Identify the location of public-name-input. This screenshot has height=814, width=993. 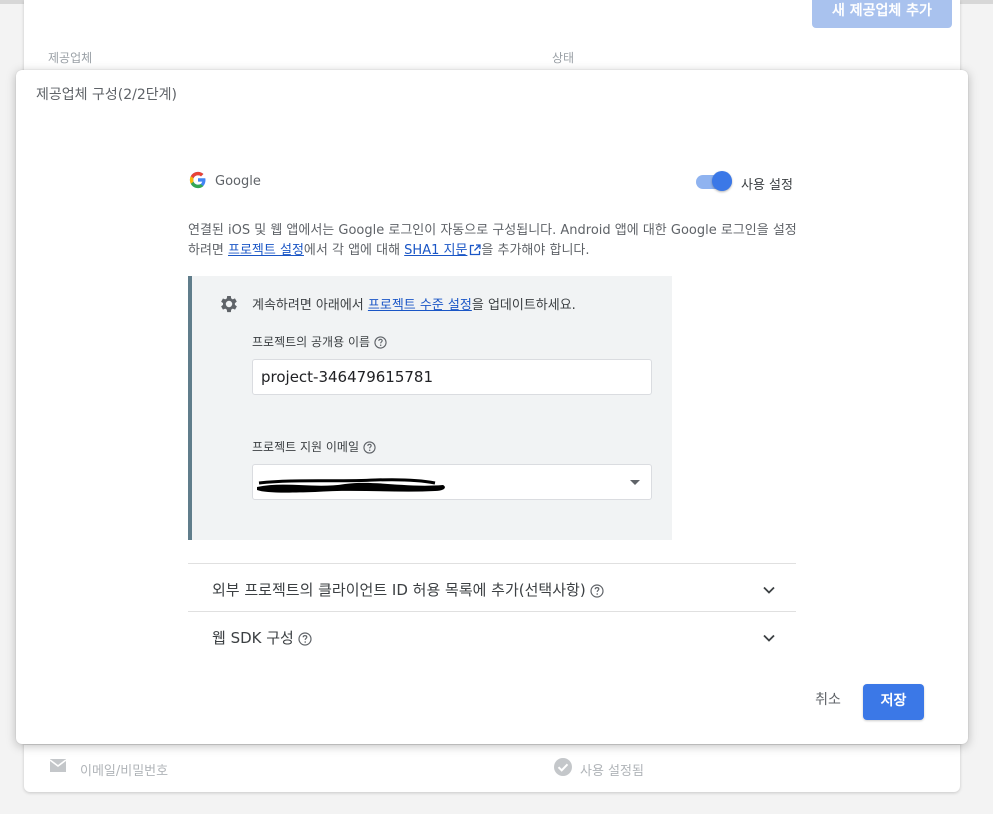
(452, 377).